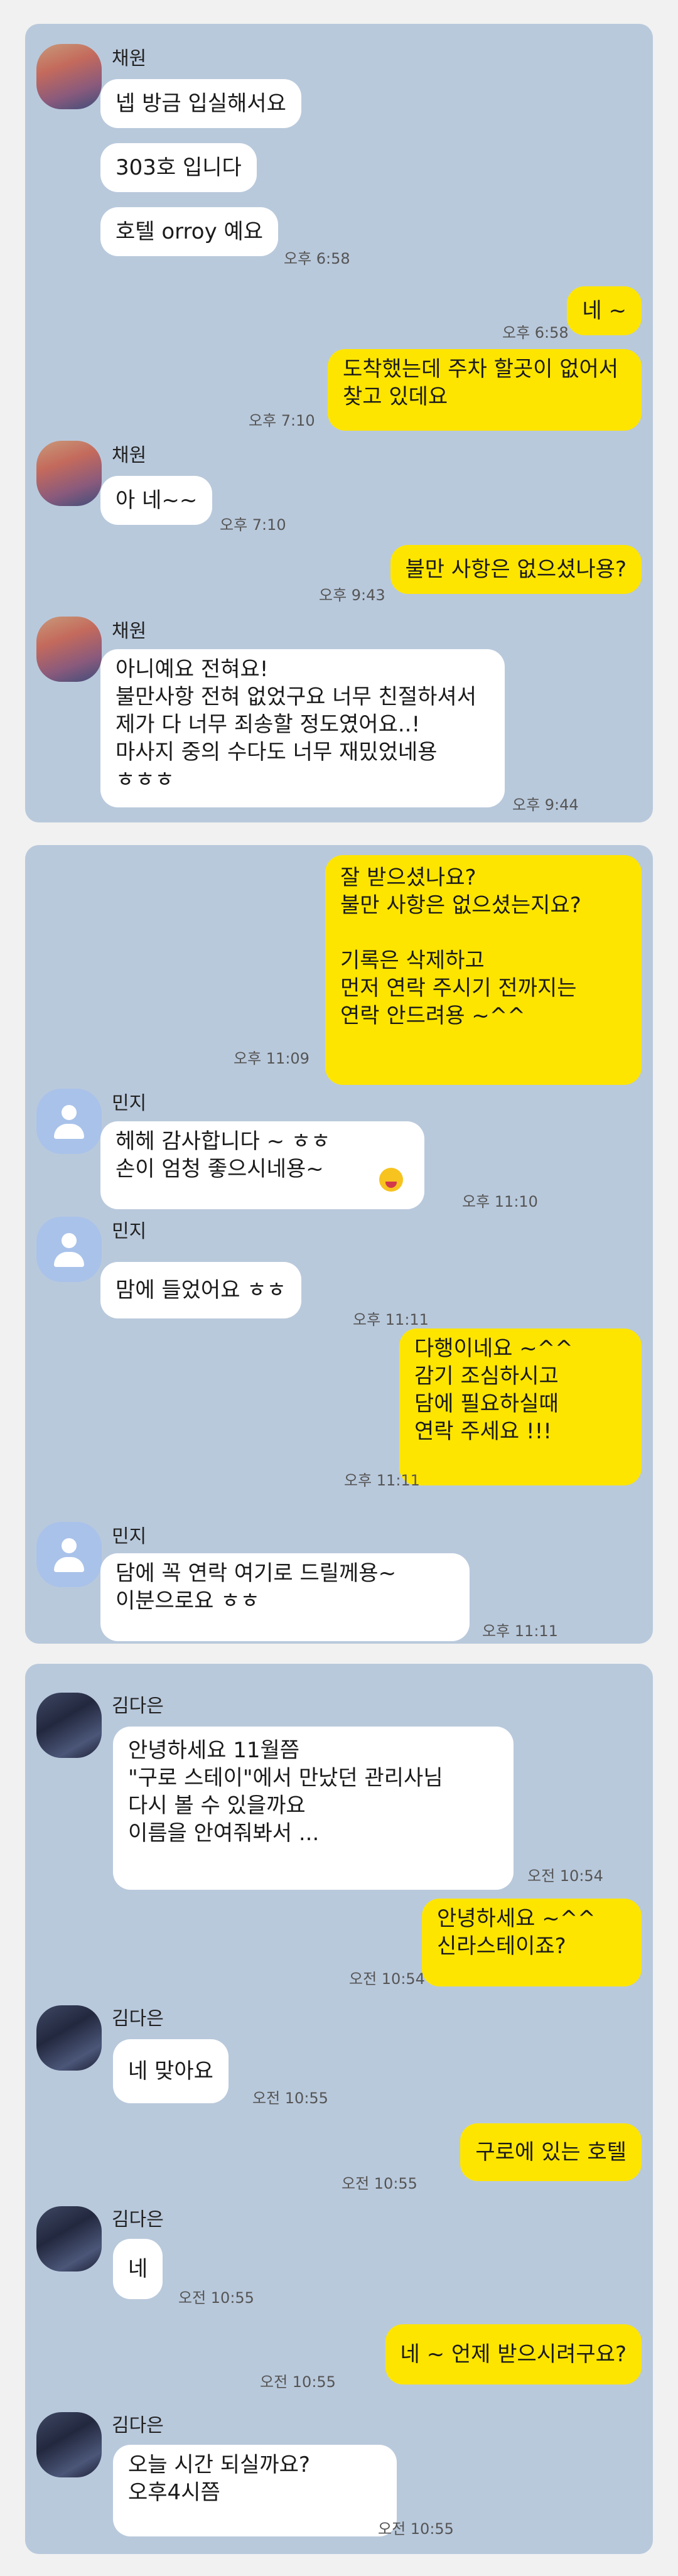  Describe the element at coordinates (485, 390) in the screenshot. I see `message-bubble: 도착했는데 주차 할곳이 없어서 찾고 있데요` at that location.